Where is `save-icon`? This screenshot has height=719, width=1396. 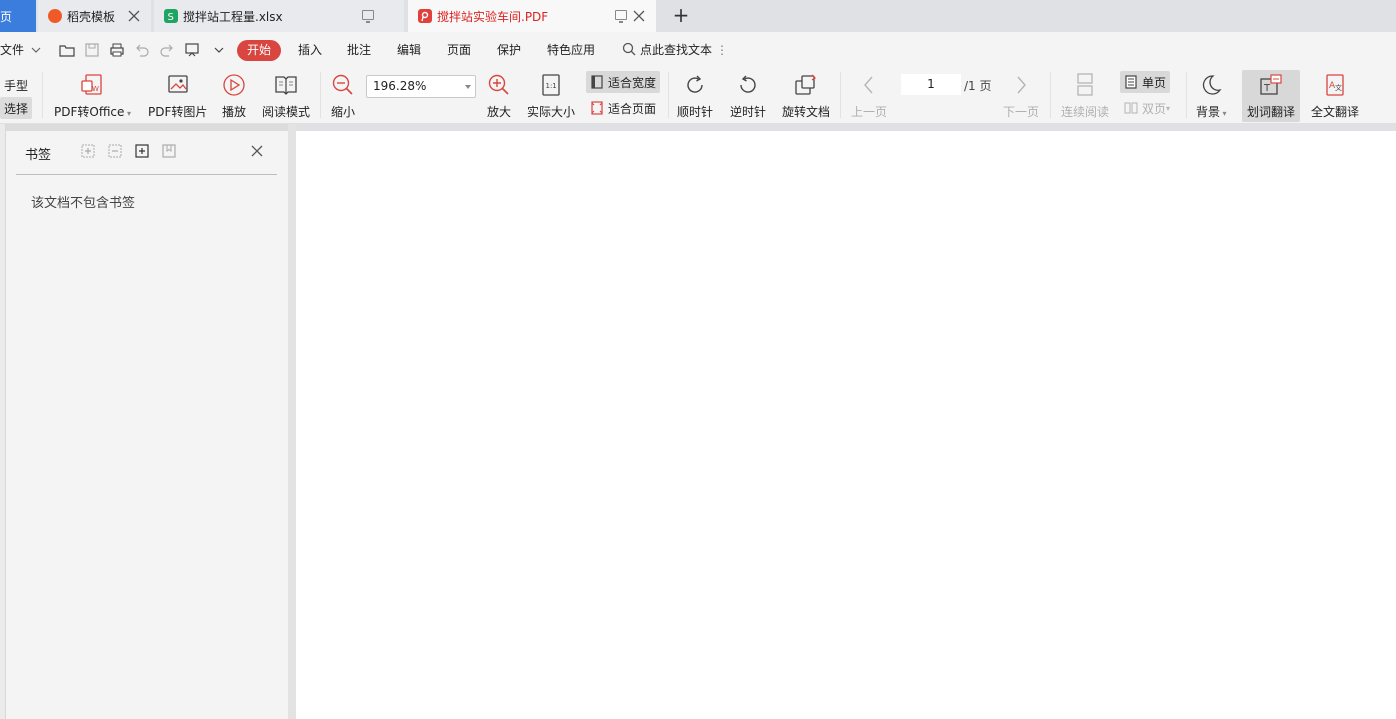
save-icon is located at coordinates (92, 50).